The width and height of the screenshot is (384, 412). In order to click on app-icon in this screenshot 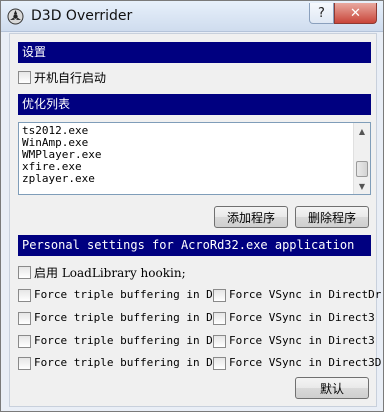, I will do `click(15, 16)`.